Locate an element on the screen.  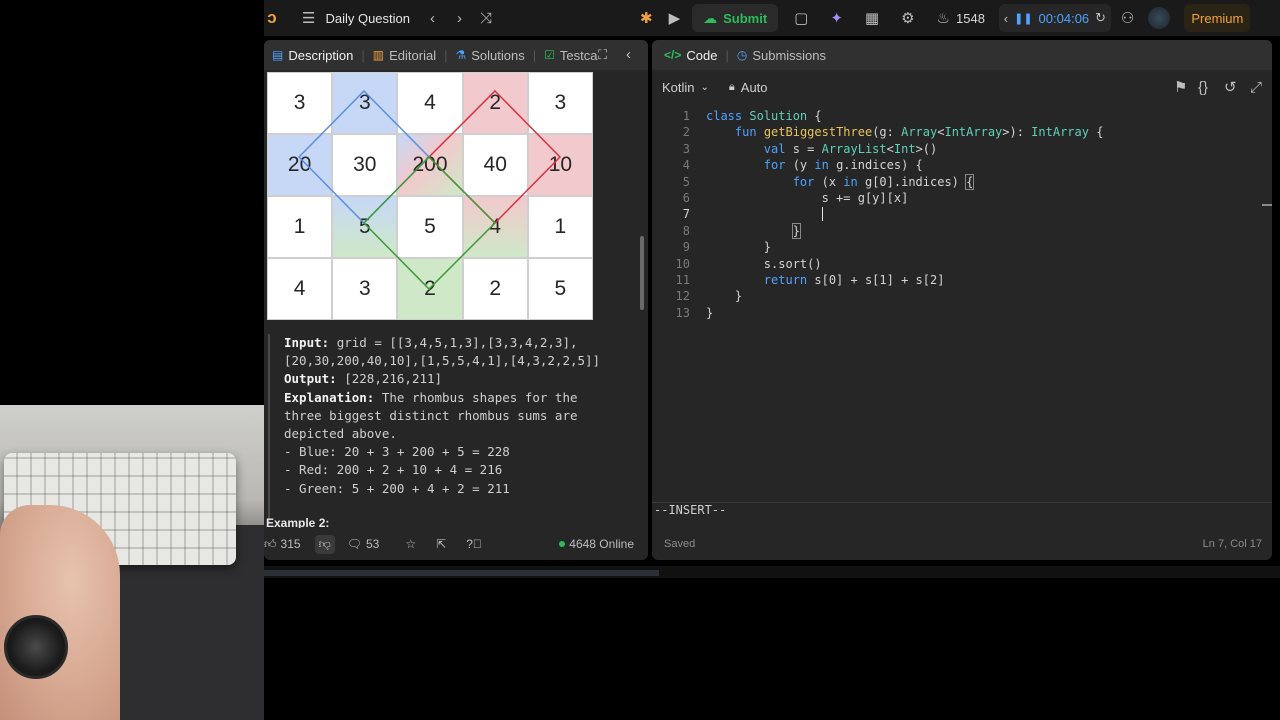
code-line: 7 is located at coordinates (962, 214).